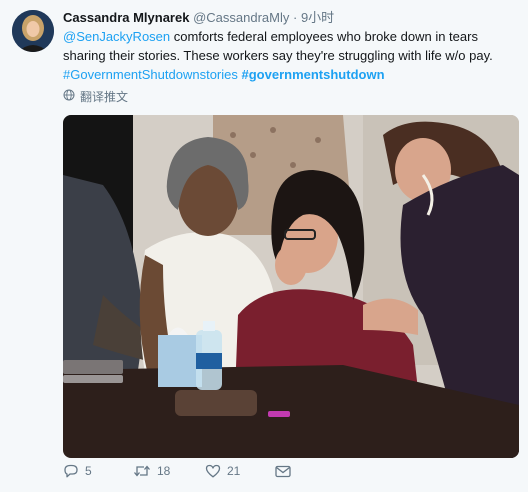 Image resolution: width=528 pixels, height=492 pixels. Describe the element at coordinates (290, 18) in the screenshot. I see `tweet-header: Cassandra Mlynarek @CassandraMly · 9小时` at that location.